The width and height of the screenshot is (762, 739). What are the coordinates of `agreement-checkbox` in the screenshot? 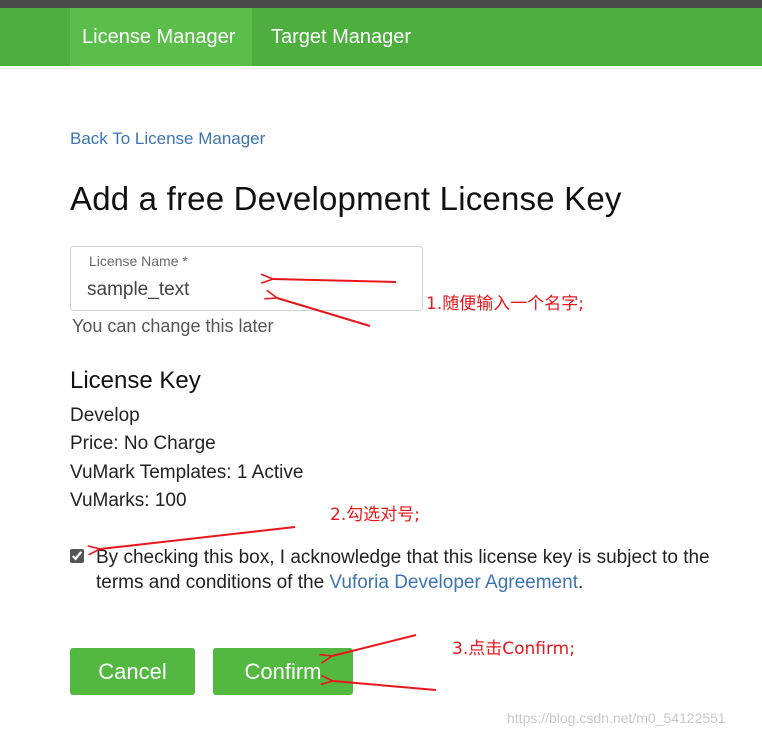 It's located at (77, 556).